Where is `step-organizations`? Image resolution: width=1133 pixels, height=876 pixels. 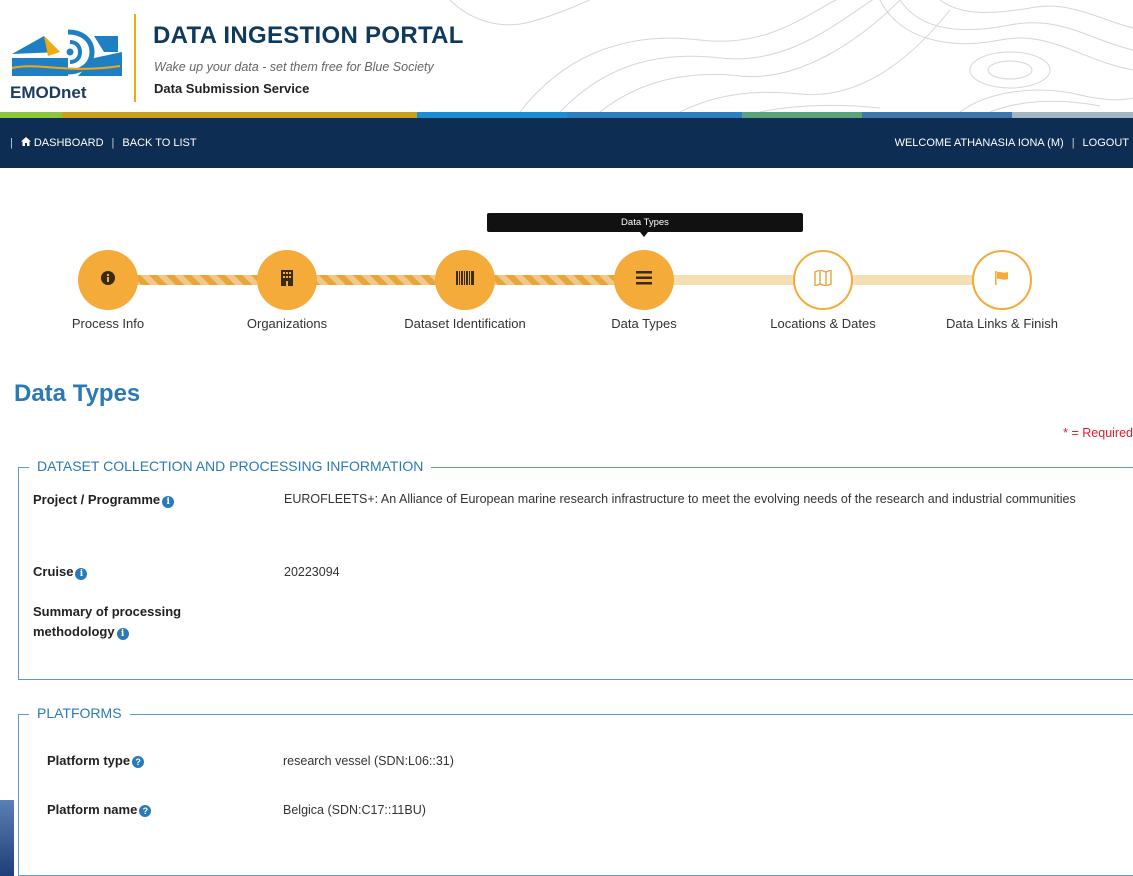
step-organizations is located at coordinates (287, 280).